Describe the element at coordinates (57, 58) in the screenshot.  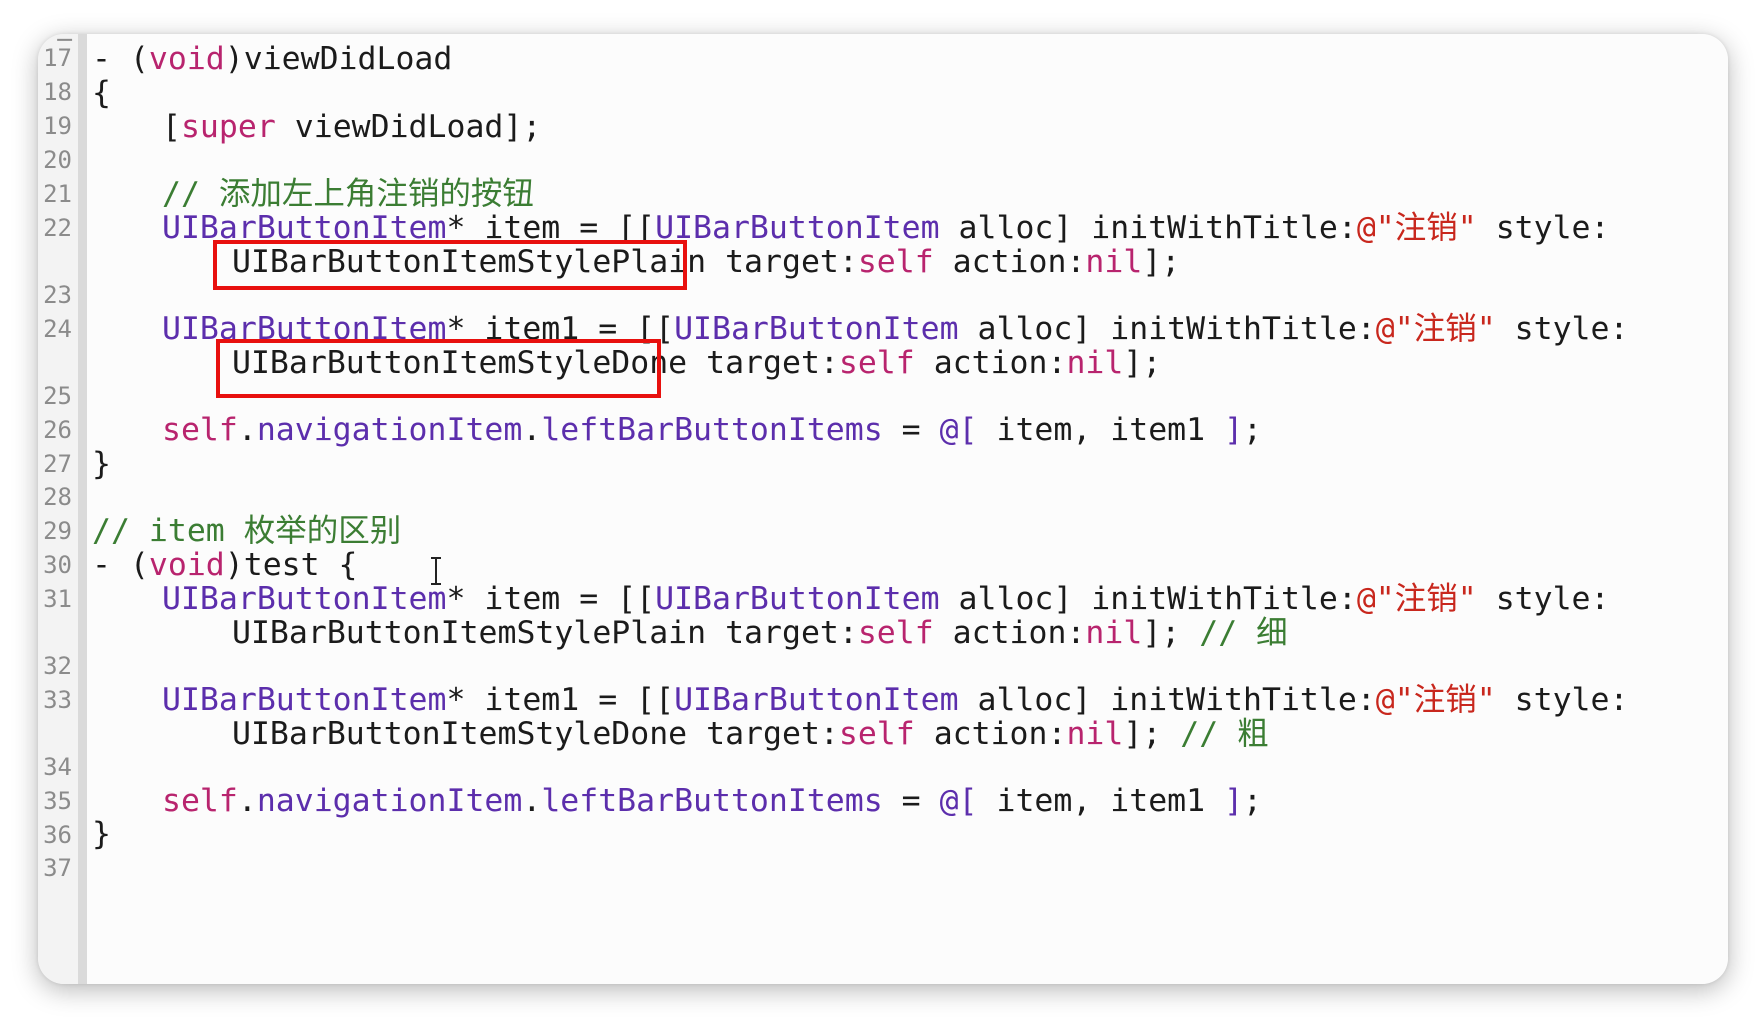
I see `line-number: 17` at that location.